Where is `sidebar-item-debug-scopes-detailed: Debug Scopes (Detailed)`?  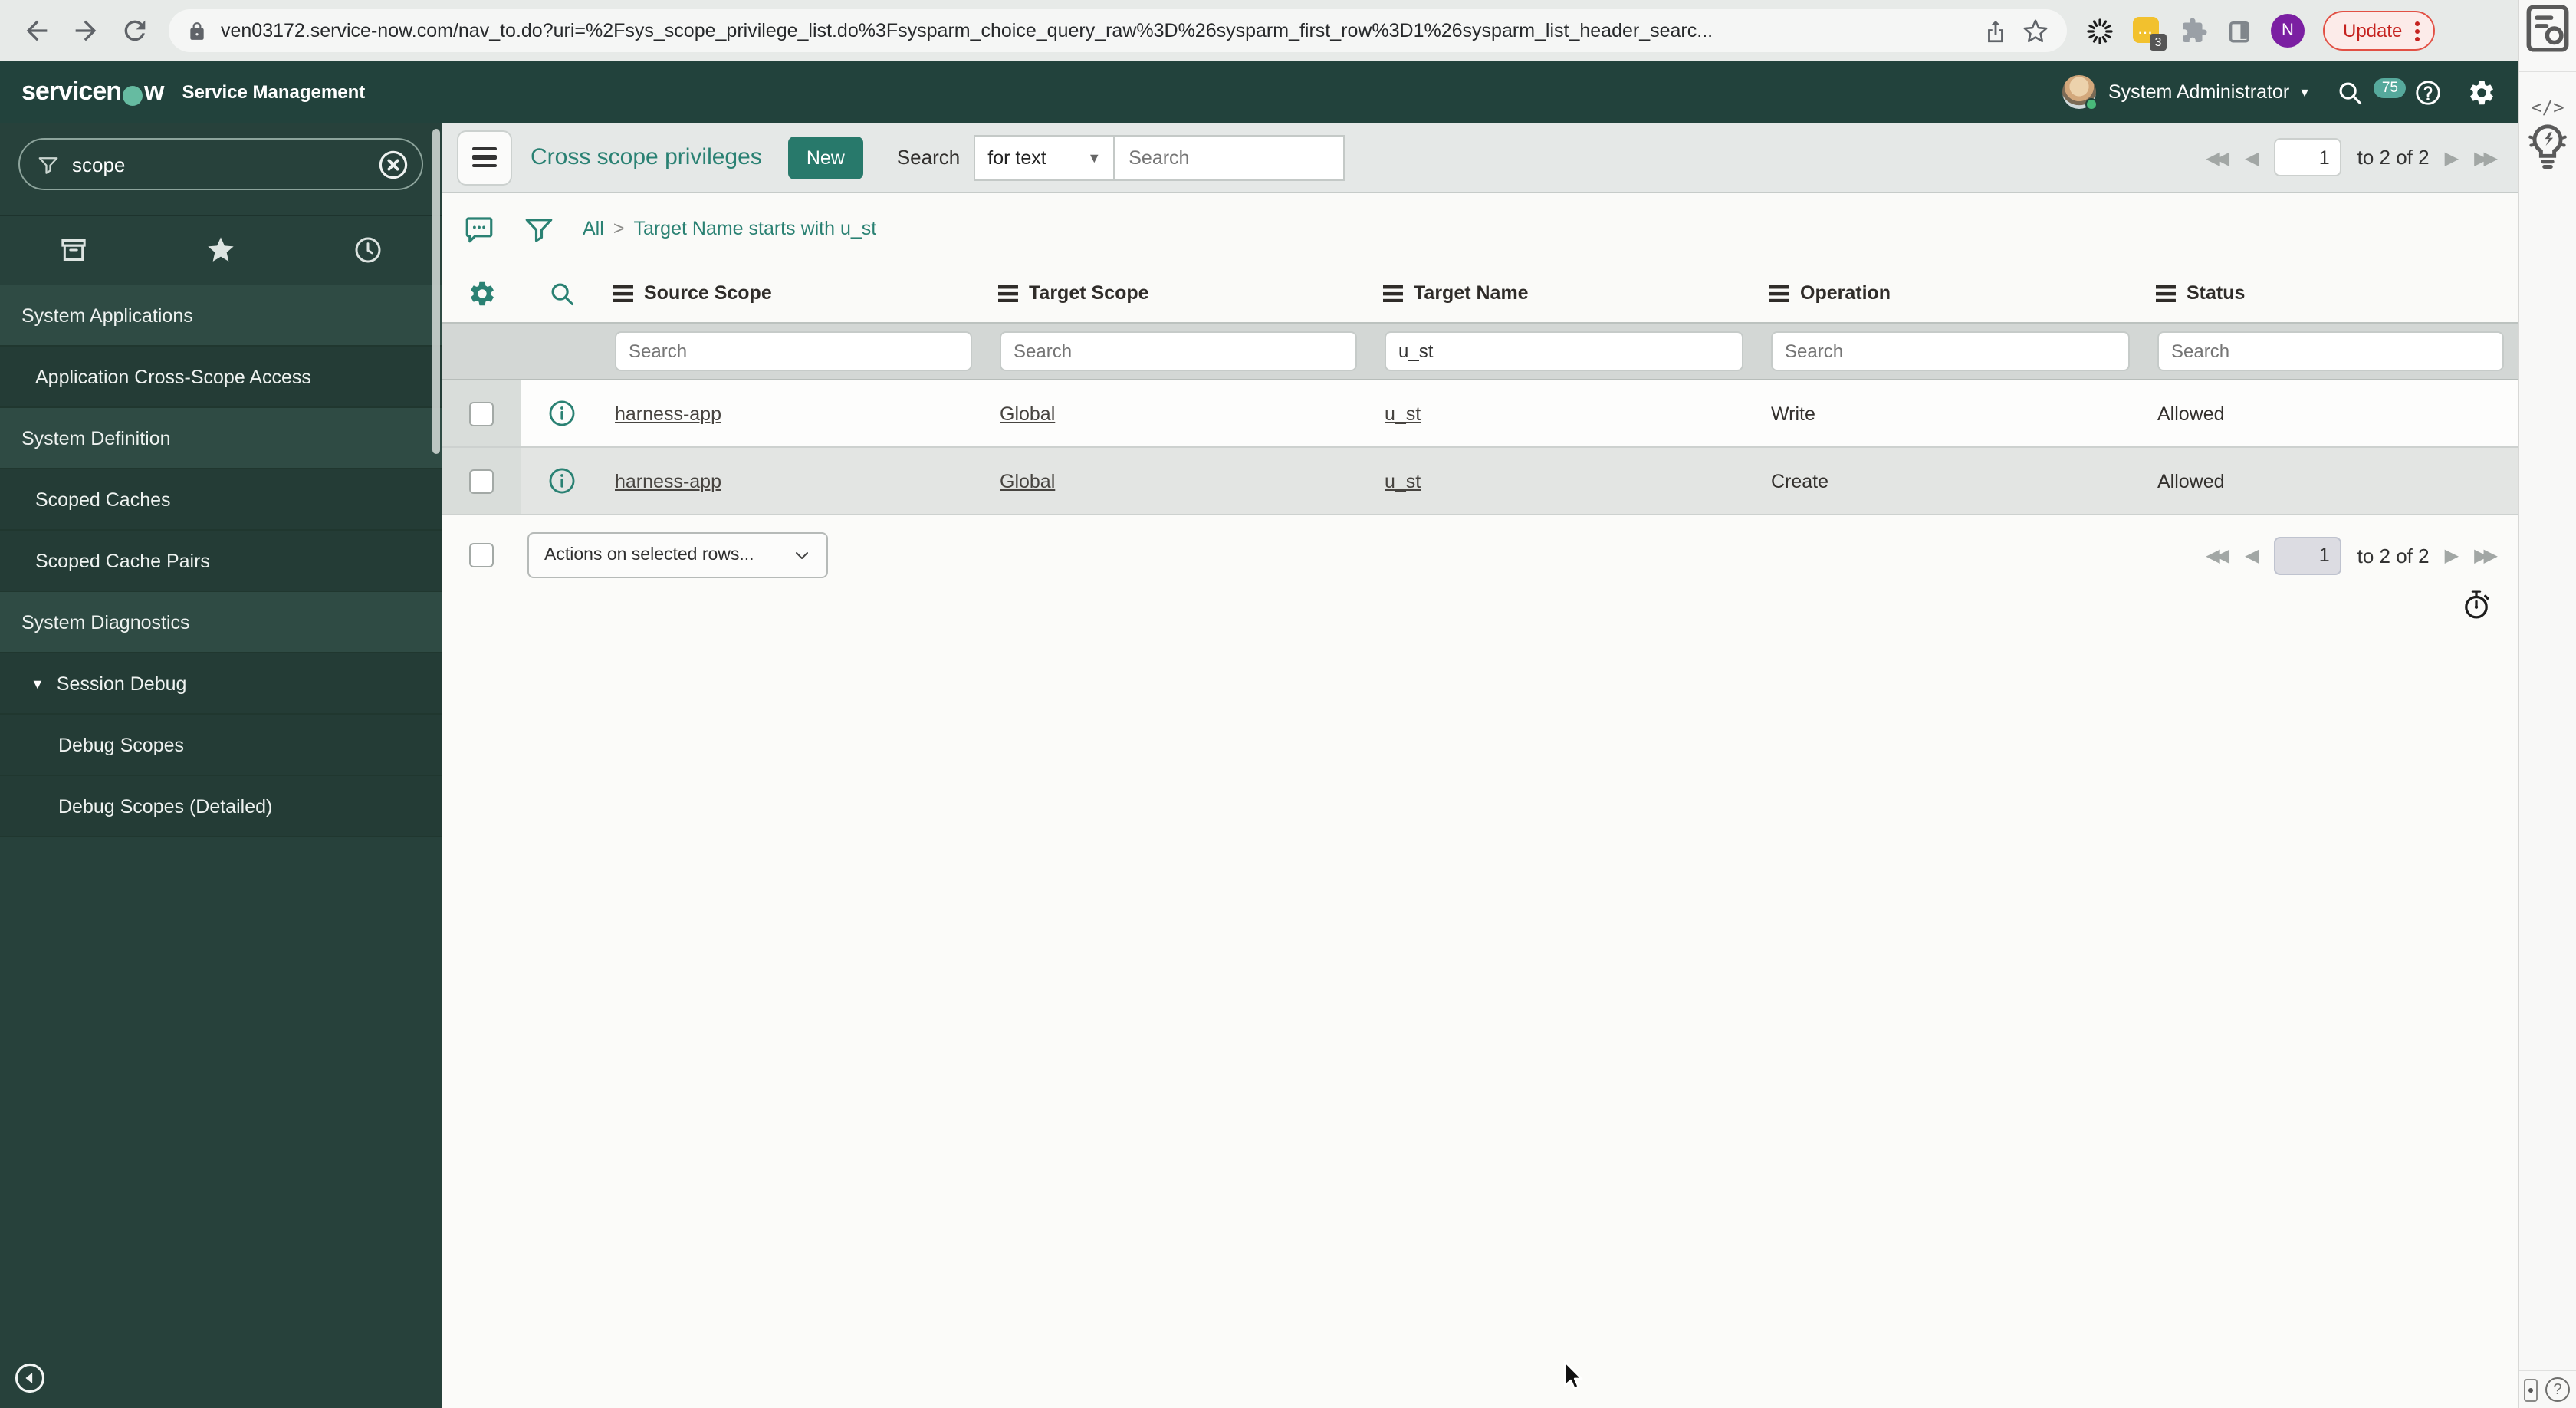
sidebar-item-debug-scopes-detailed: Debug Scopes (Detailed) is located at coordinates (221, 806).